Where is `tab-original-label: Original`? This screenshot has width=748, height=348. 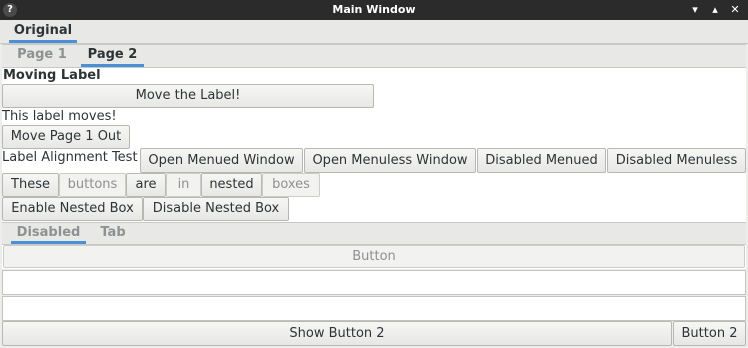 tab-original-label: Original is located at coordinates (43, 30).